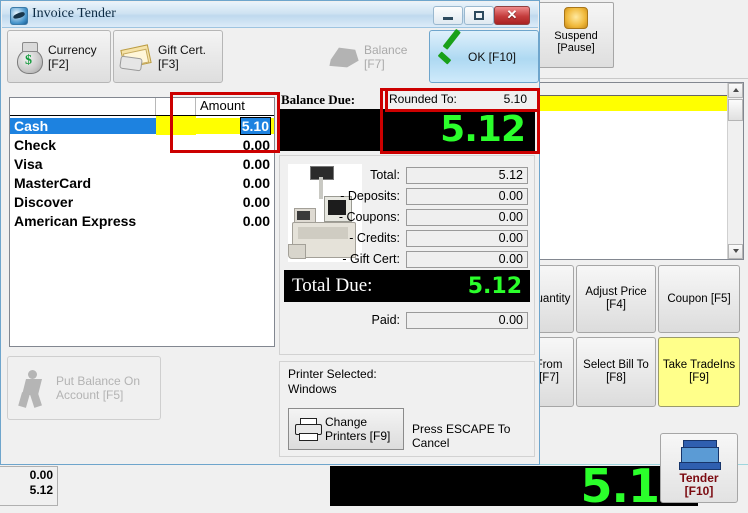 This screenshot has width=748, height=513. I want to click on change-printers-button: Change Printers [F9], so click(346, 429).